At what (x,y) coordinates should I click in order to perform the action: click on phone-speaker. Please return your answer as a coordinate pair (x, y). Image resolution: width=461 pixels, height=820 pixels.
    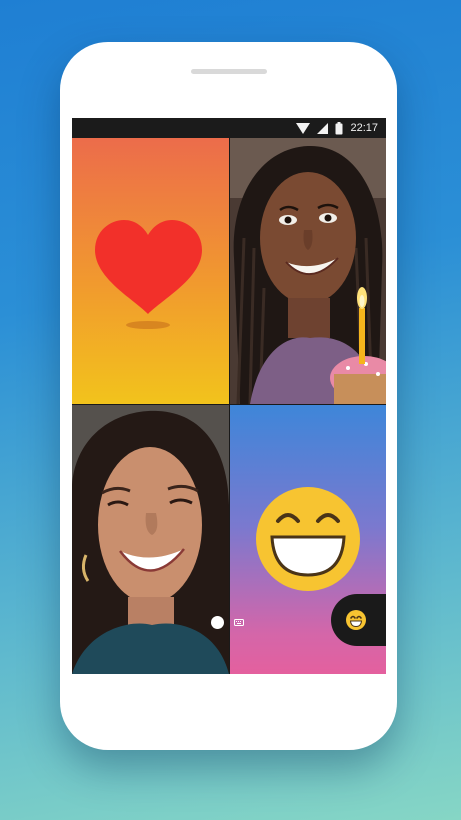
    Looking at the image, I should click on (229, 71).